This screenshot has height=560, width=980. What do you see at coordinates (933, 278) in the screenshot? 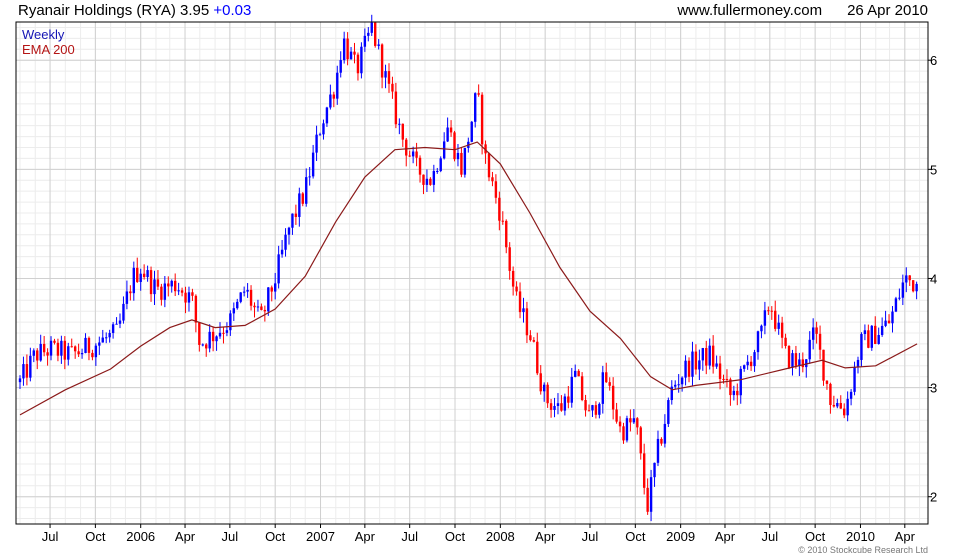
I see `y-tick-label: 4` at bounding box center [933, 278].